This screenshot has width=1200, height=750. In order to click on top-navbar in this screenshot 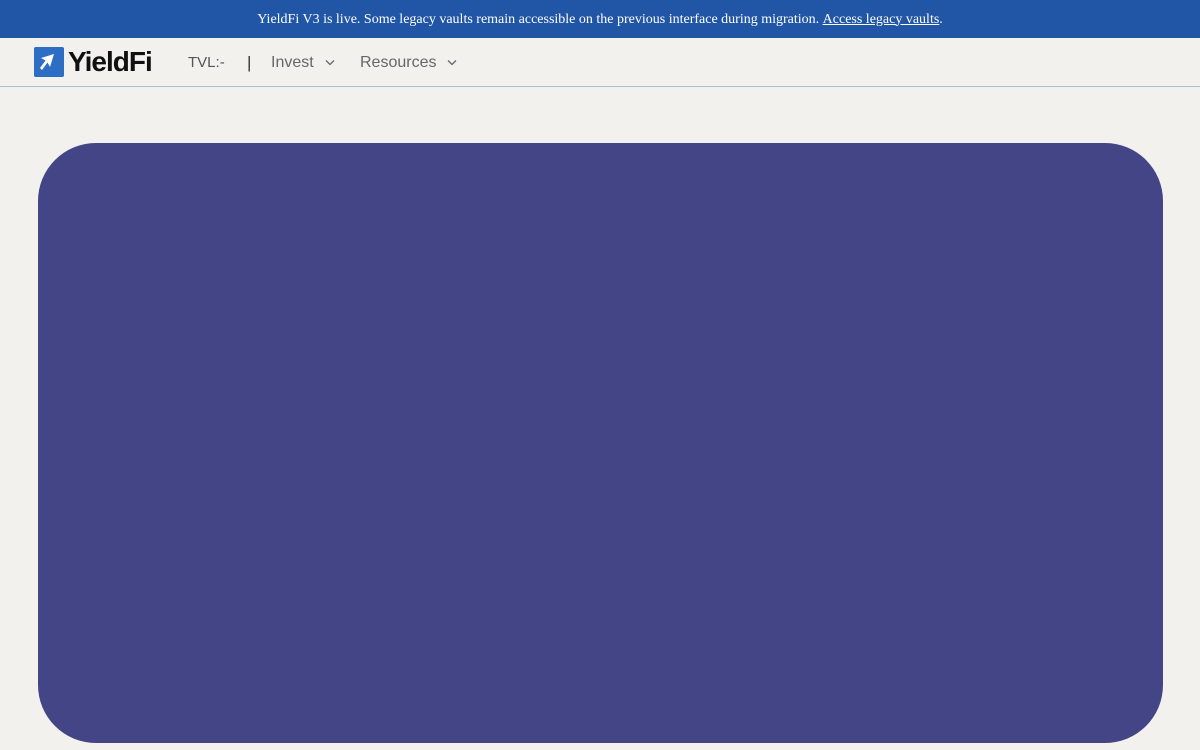, I will do `click(600, 62)`.